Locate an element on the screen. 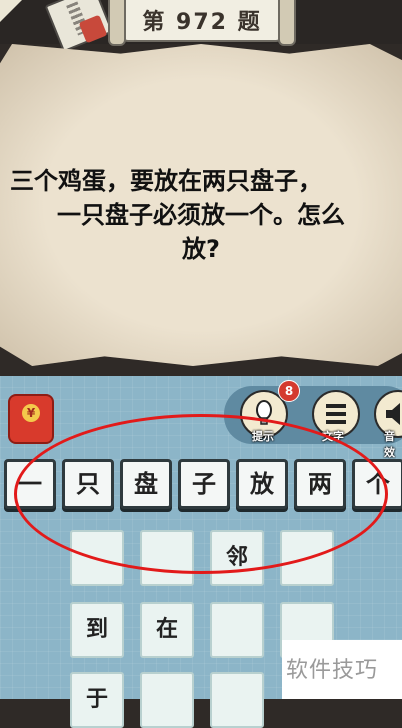 This screenshot has width=402, height=728. watermark-text: 软件技巧 is located at coordinates (332, 670).